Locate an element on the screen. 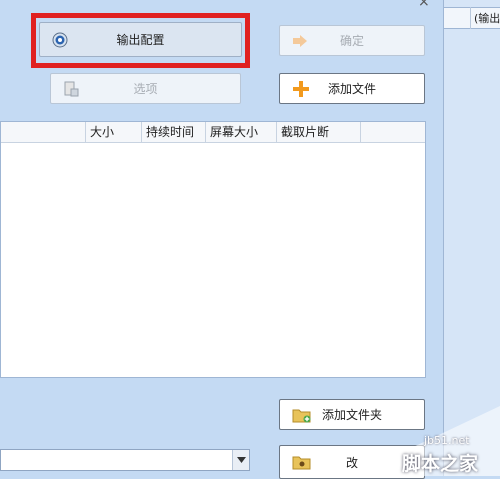 Image resolution: width=500 pixels, height=479 pixels. column-header-duration: 持续时间 is located at coordinates (173, 132).